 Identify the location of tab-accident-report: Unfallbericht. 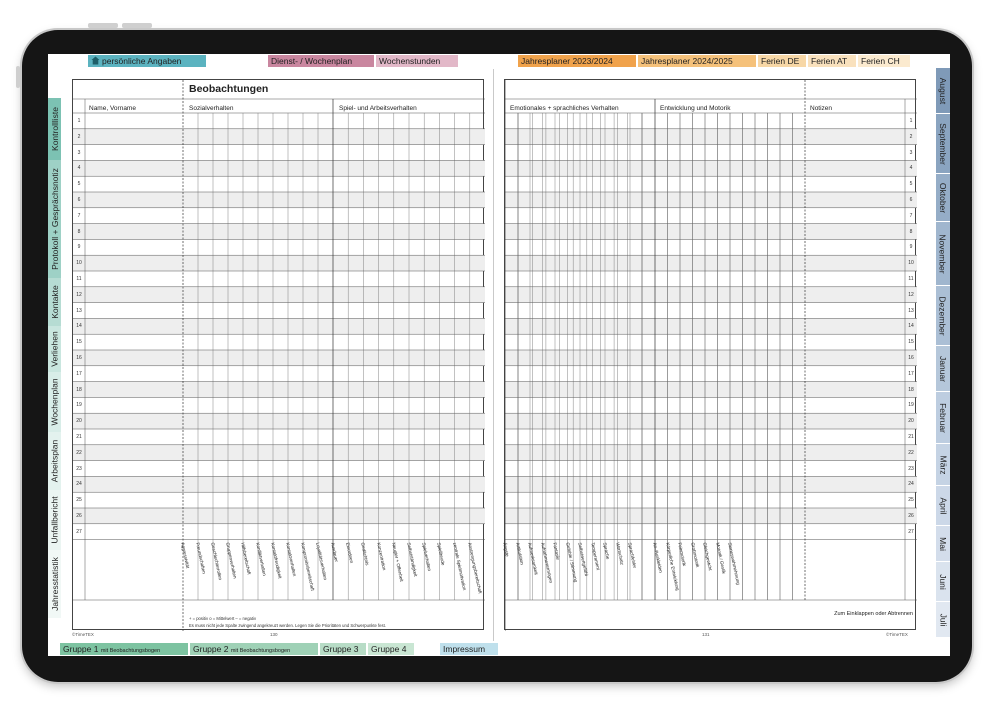
(54, 520).